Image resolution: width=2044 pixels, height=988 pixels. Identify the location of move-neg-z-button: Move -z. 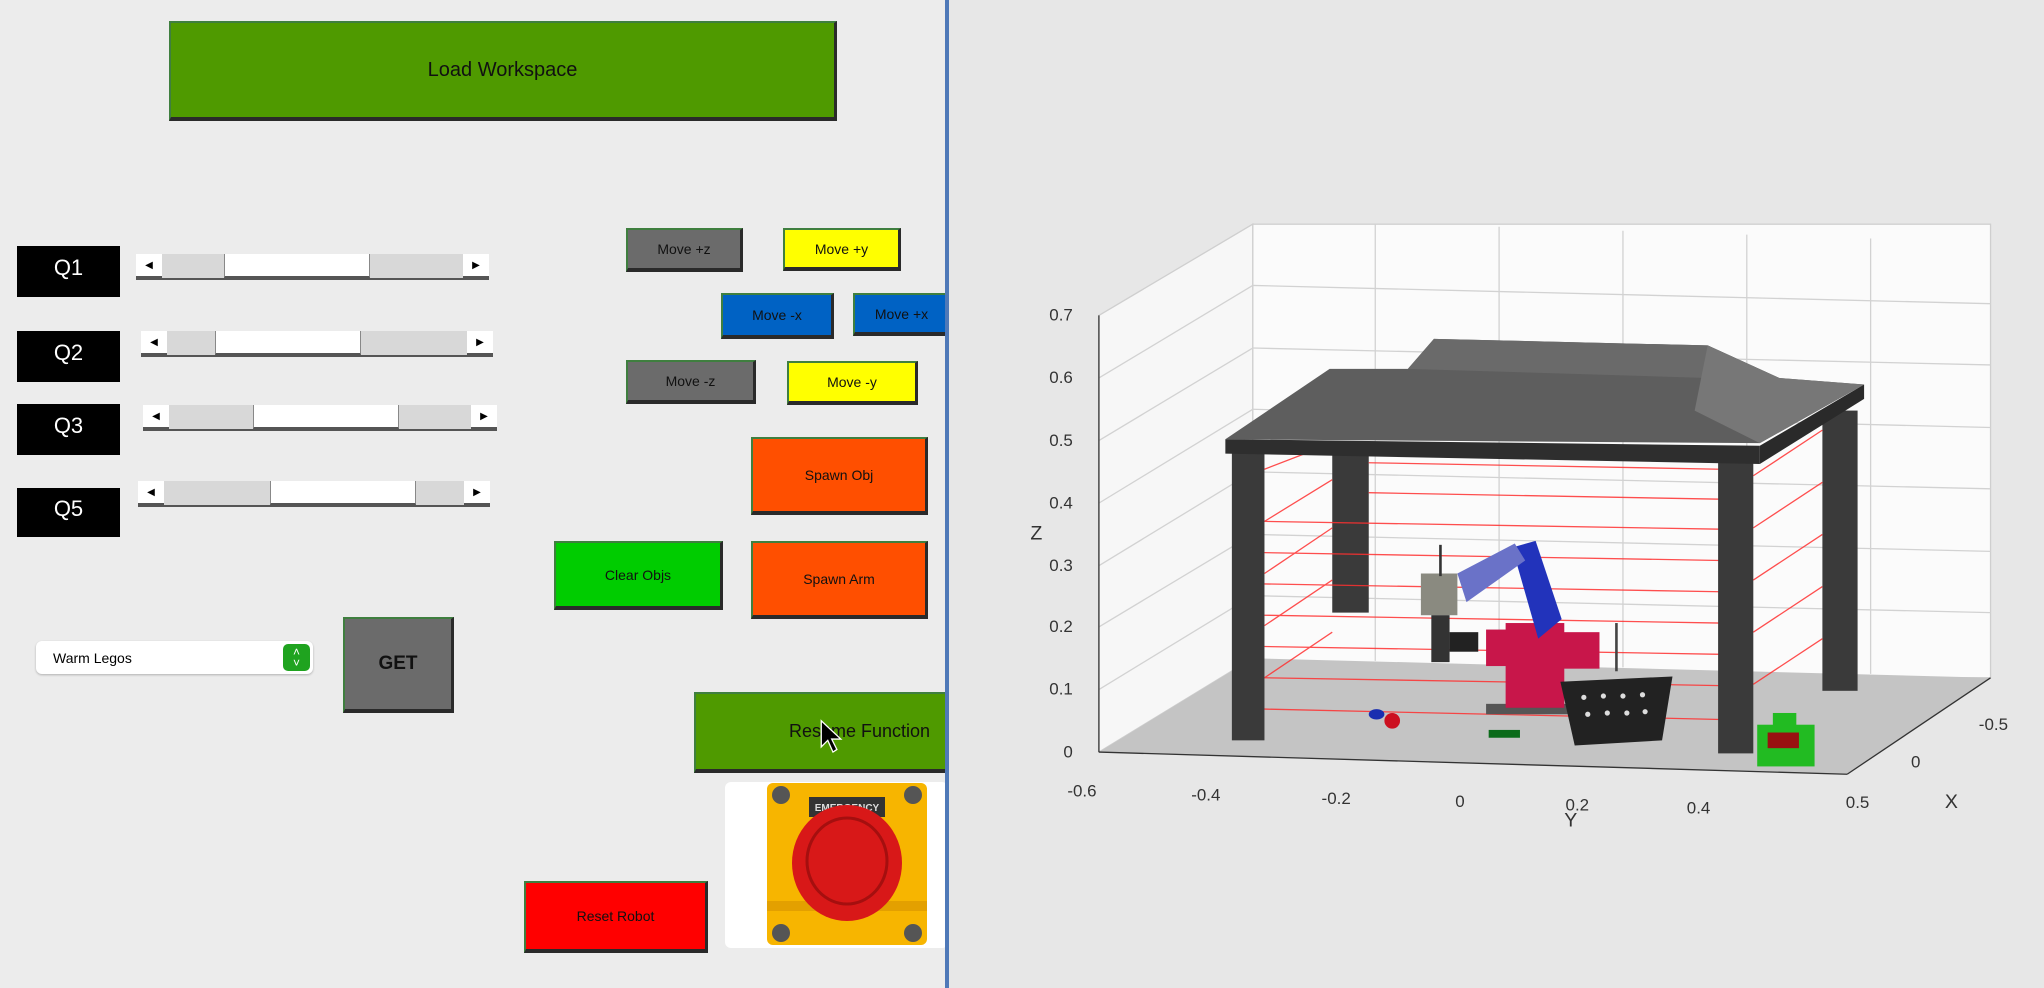
(691, 382).